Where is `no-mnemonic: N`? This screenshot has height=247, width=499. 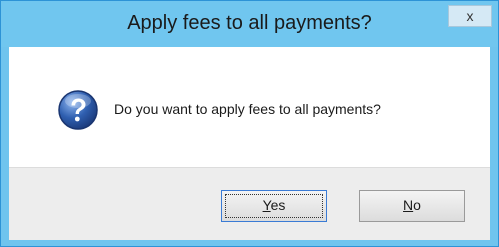
no-mnemonic: N is located at coordinates (408, 205).